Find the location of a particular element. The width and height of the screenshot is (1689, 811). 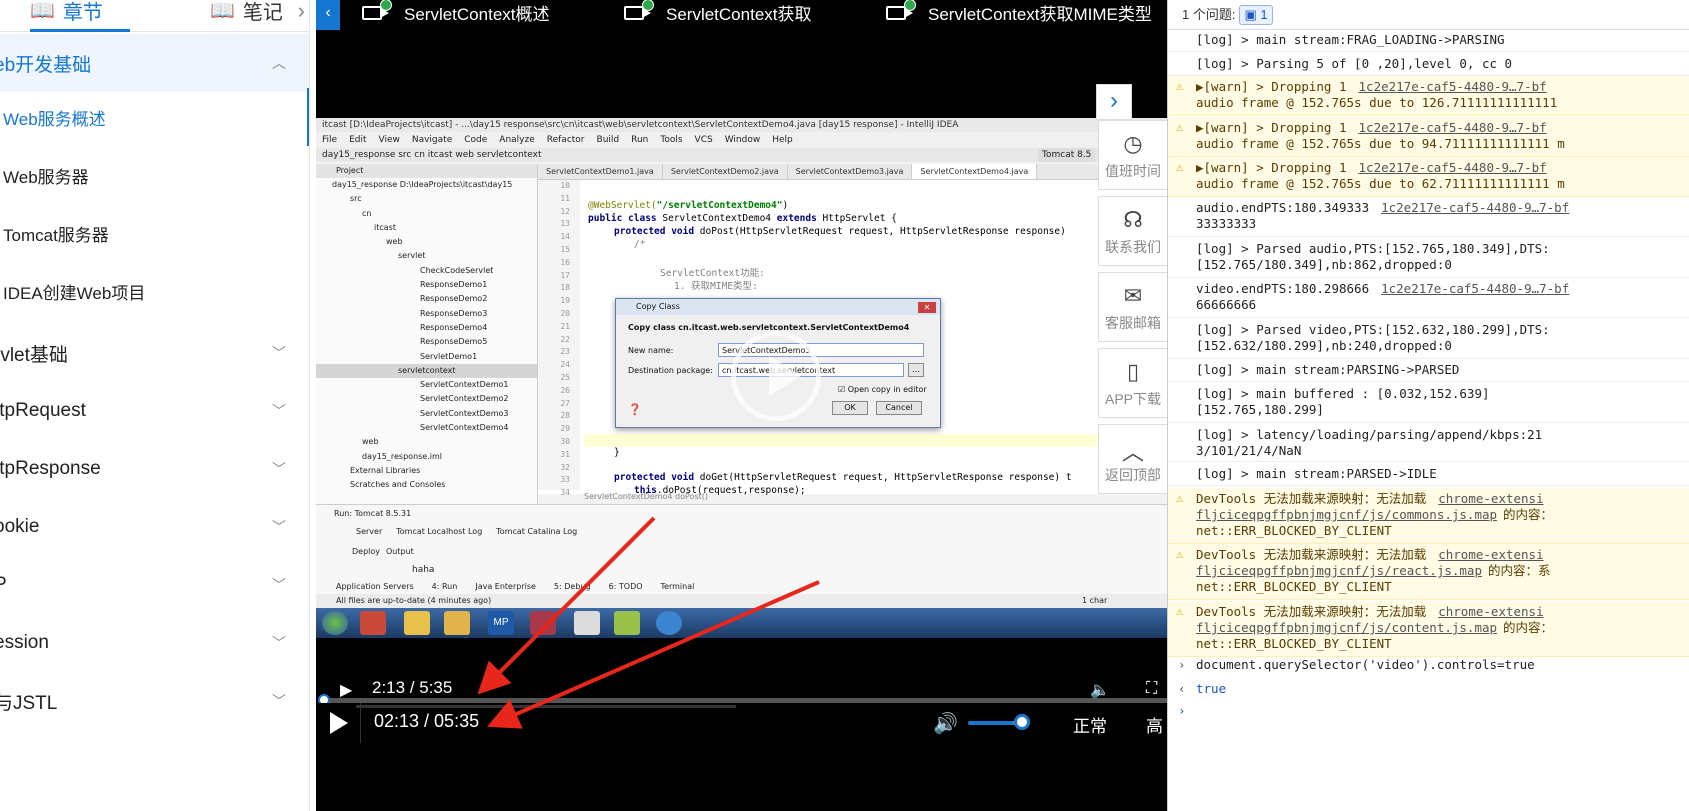

quality-button: 高 is located at coordinates (1154, 724).